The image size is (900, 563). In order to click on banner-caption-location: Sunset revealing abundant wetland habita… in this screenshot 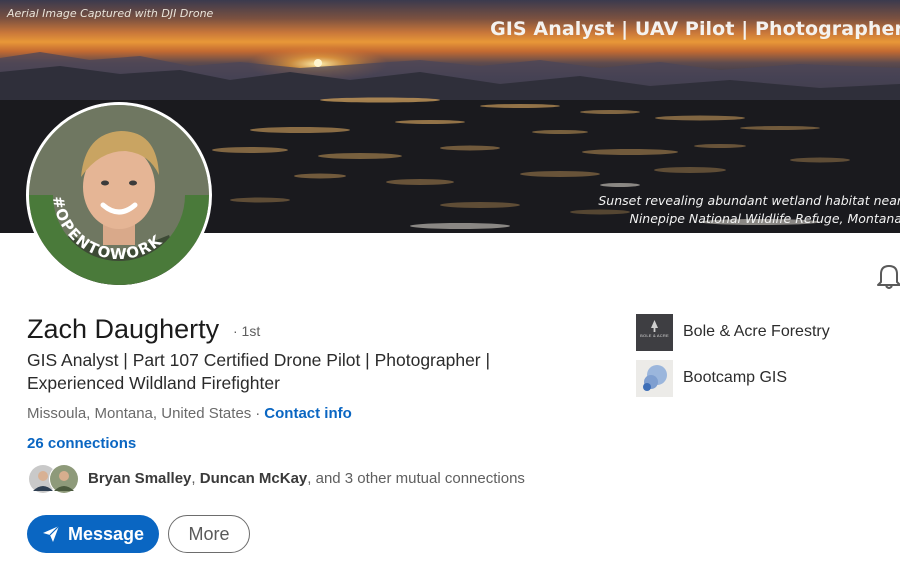, I will do `click(749, 210)`.